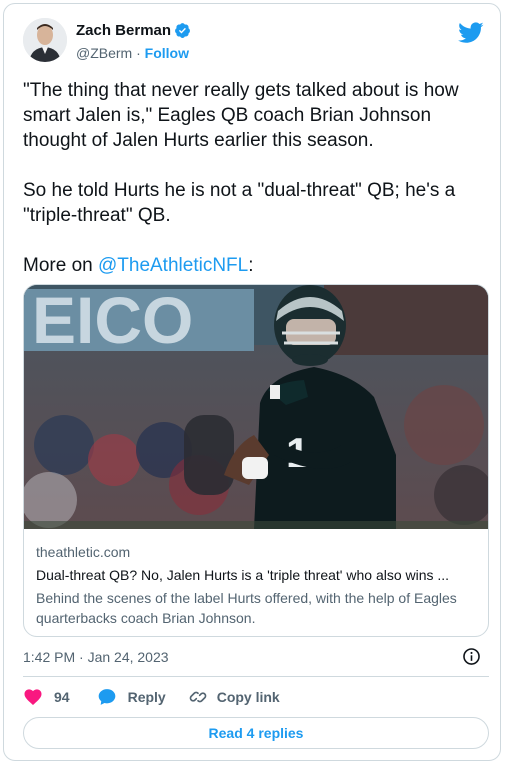 This screenshot has width=505, height=765. What do you see at coordinates (251, 265) in the screenshot?
I see `tweet-text-tail: :` at bounding box center [251, 265].